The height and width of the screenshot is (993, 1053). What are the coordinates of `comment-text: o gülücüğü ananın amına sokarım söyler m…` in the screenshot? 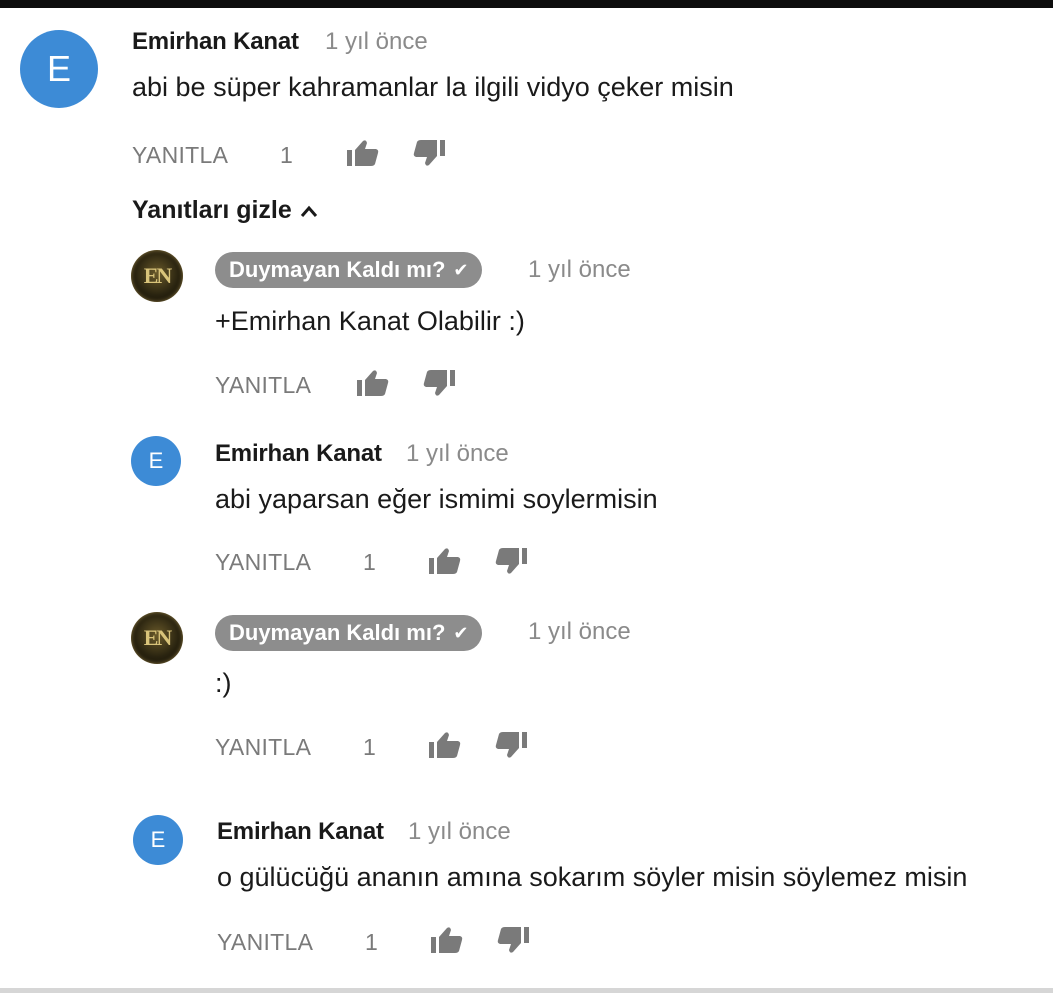 It's located at (592, 877).